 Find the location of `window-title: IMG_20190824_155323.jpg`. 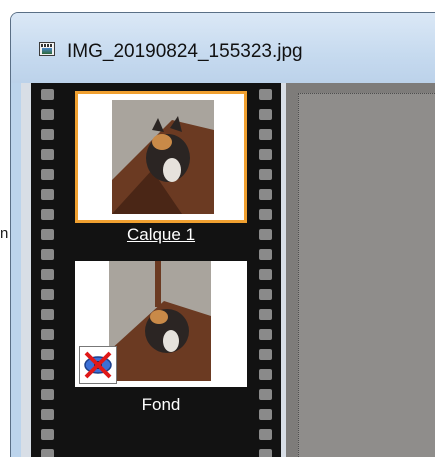

window-title: IMG_20190824_155323.jpg is located at coordinates (185, 51).